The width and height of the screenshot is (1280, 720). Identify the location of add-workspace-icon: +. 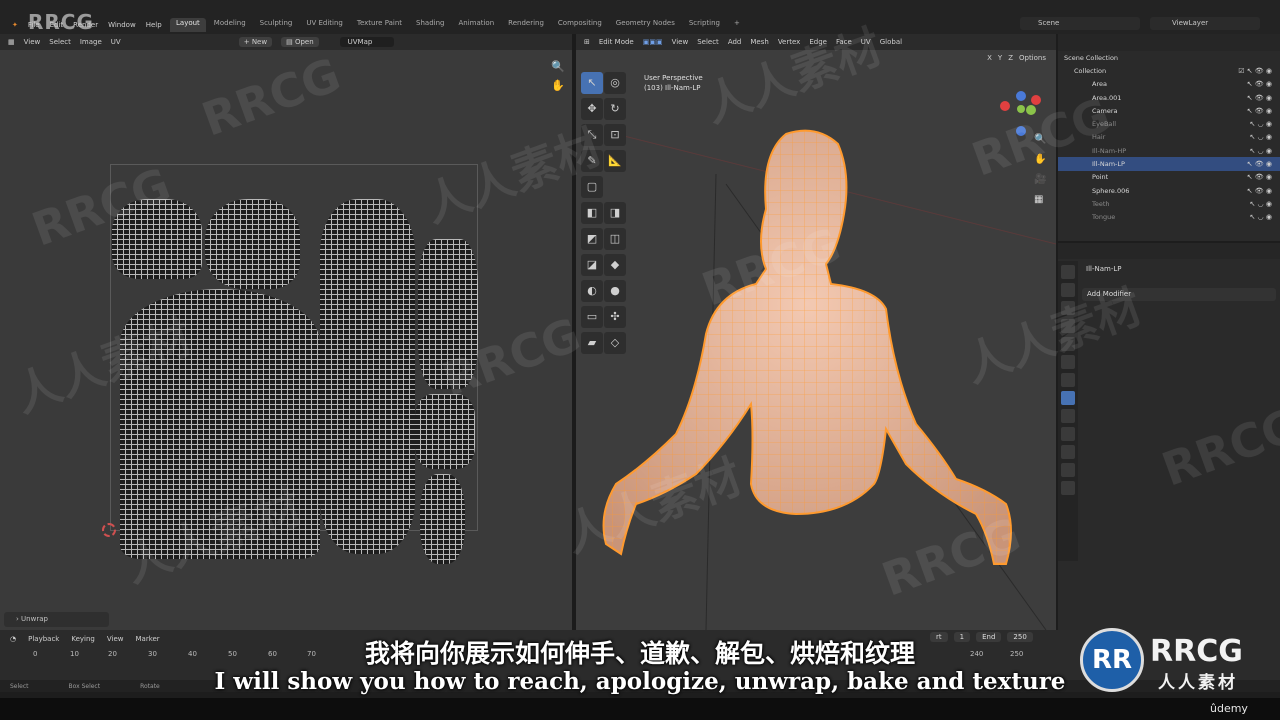
(737, 25).